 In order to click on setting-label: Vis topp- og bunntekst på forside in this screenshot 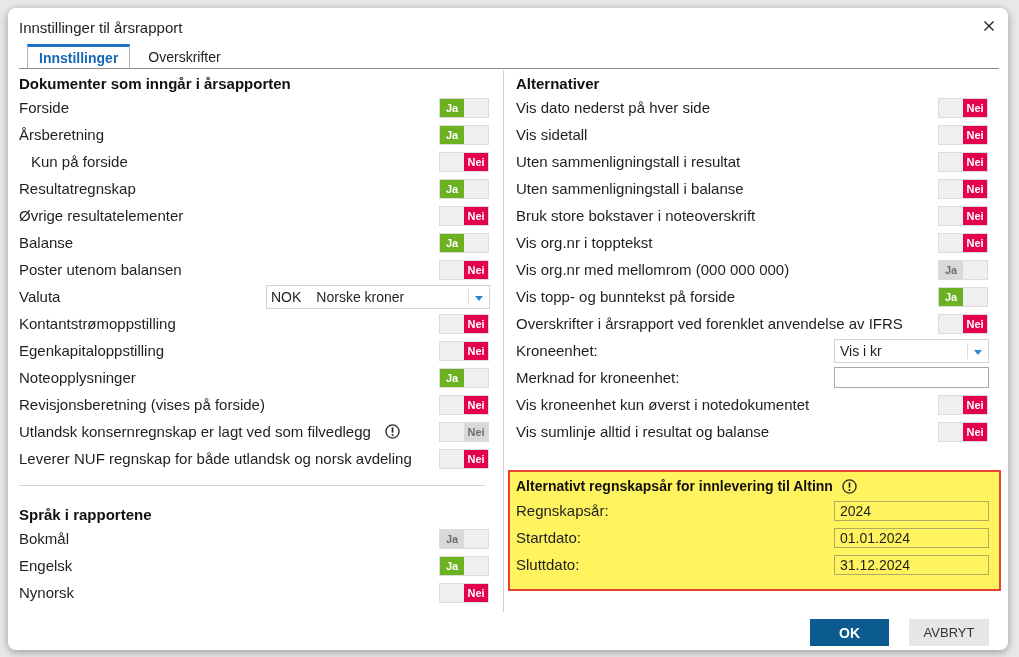, I will do `click(626, 296)`.